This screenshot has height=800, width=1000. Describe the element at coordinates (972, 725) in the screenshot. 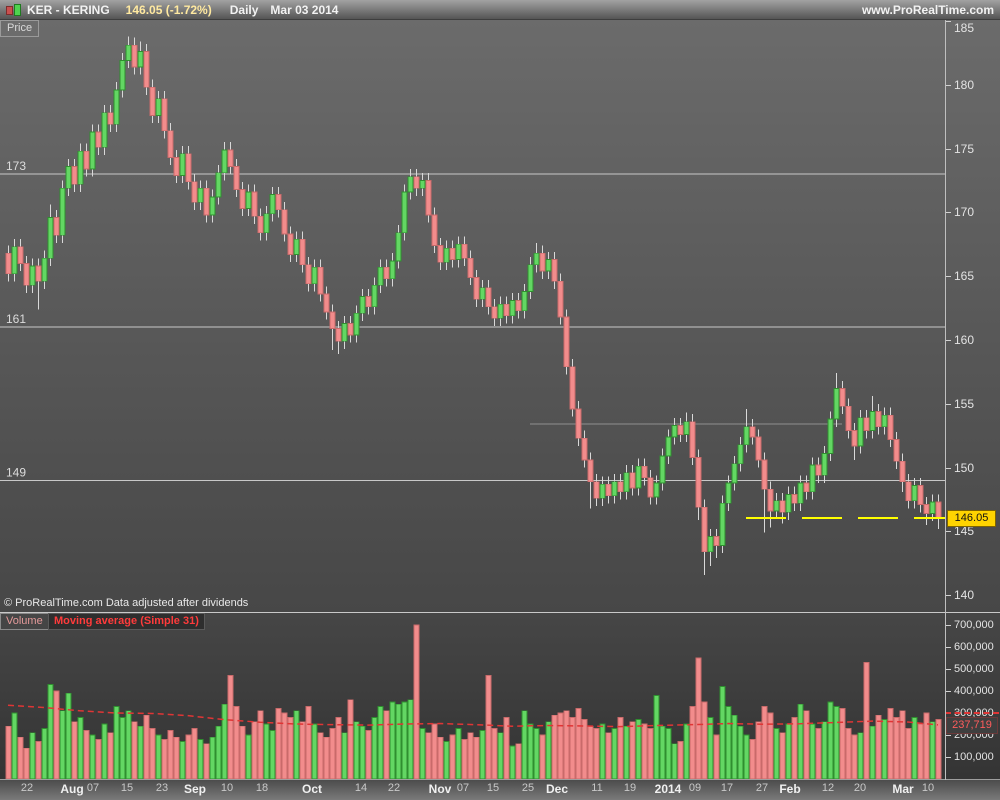

I see `ma-value-chip: 237,719` at that location.